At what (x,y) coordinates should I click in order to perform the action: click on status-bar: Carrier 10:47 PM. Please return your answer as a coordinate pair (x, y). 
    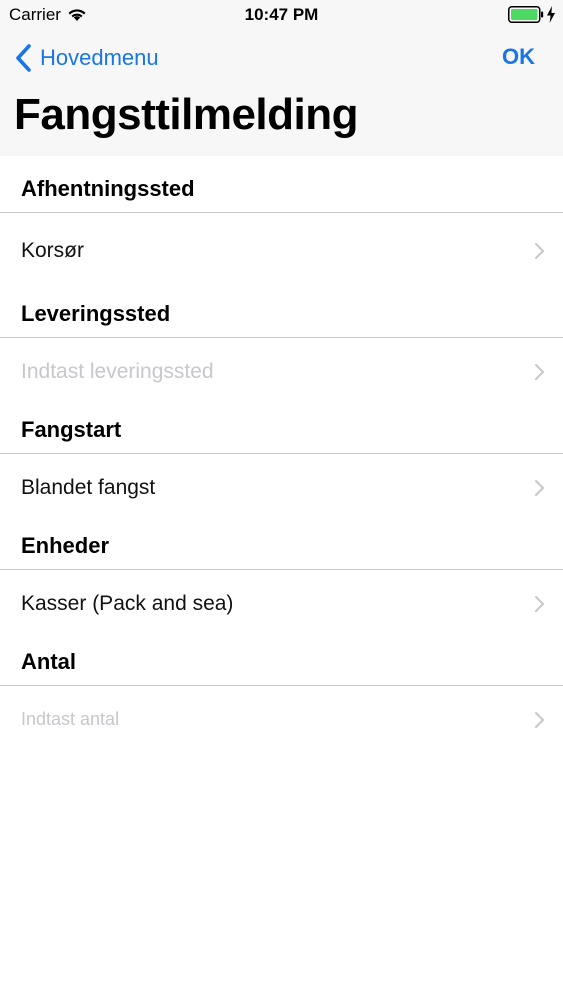
    Looking at the image, I should click on (281, 15).